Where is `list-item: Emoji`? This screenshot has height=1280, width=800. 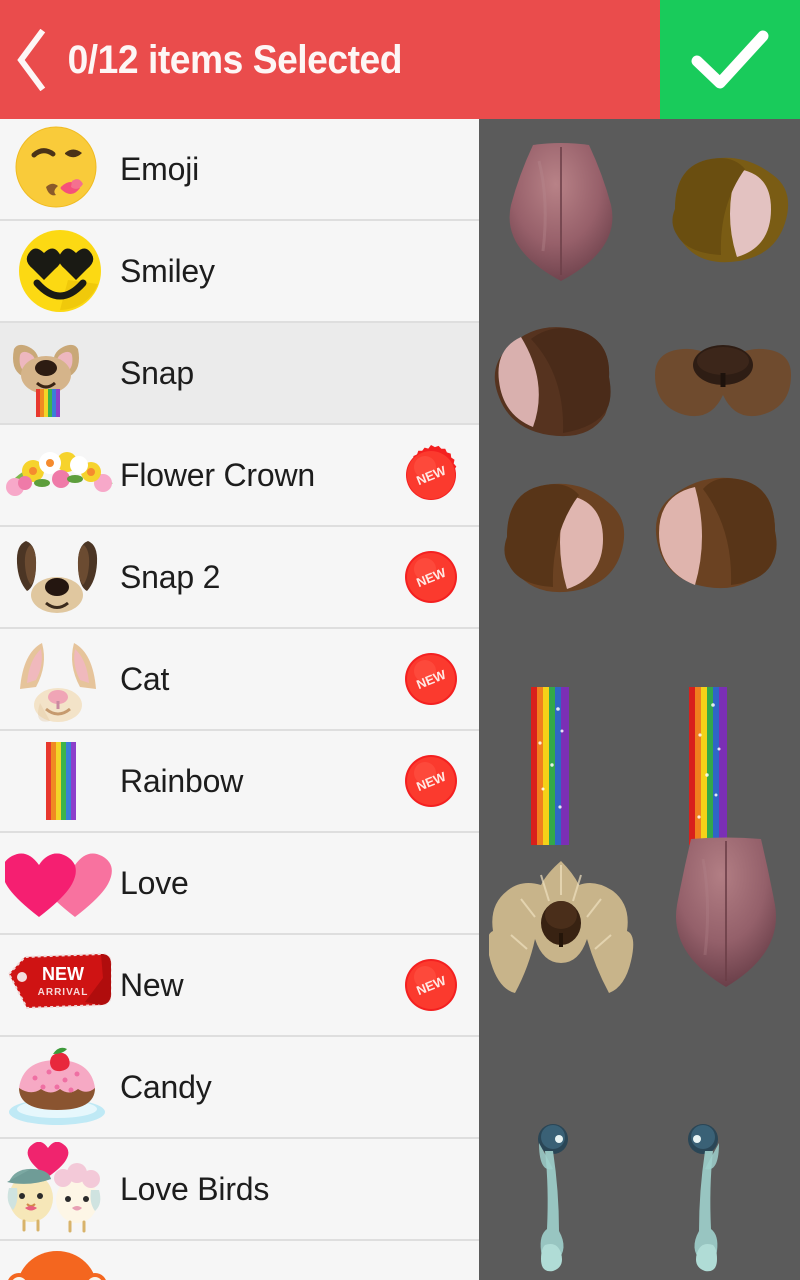 list-item: Emoji is located at coordinates (239, 170).